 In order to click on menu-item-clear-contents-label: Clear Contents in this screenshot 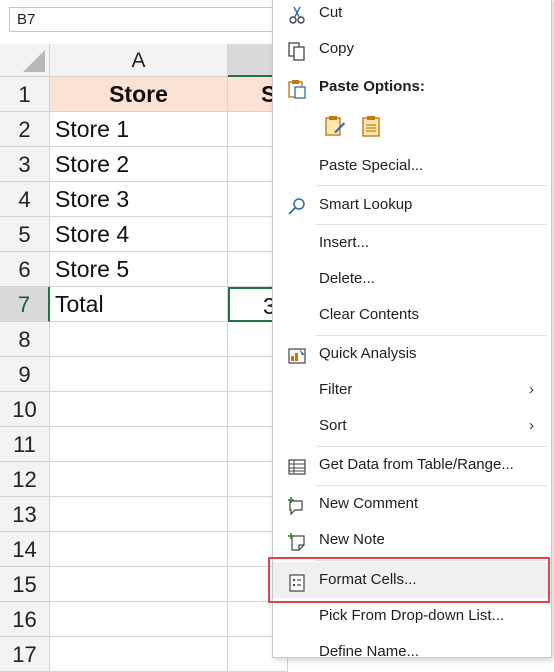, I will do `click(369, 314)`.